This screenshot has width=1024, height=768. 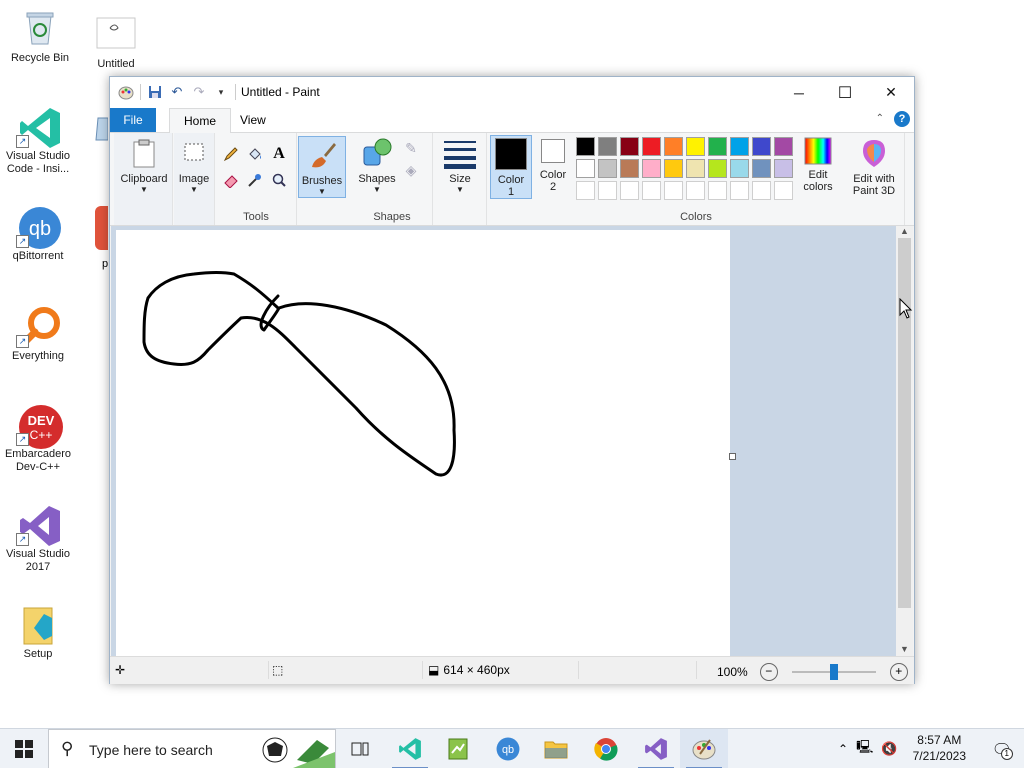 I want to click on desktop-icon-recycle-bin: Recycle Bin, so click(x=40, y=36).